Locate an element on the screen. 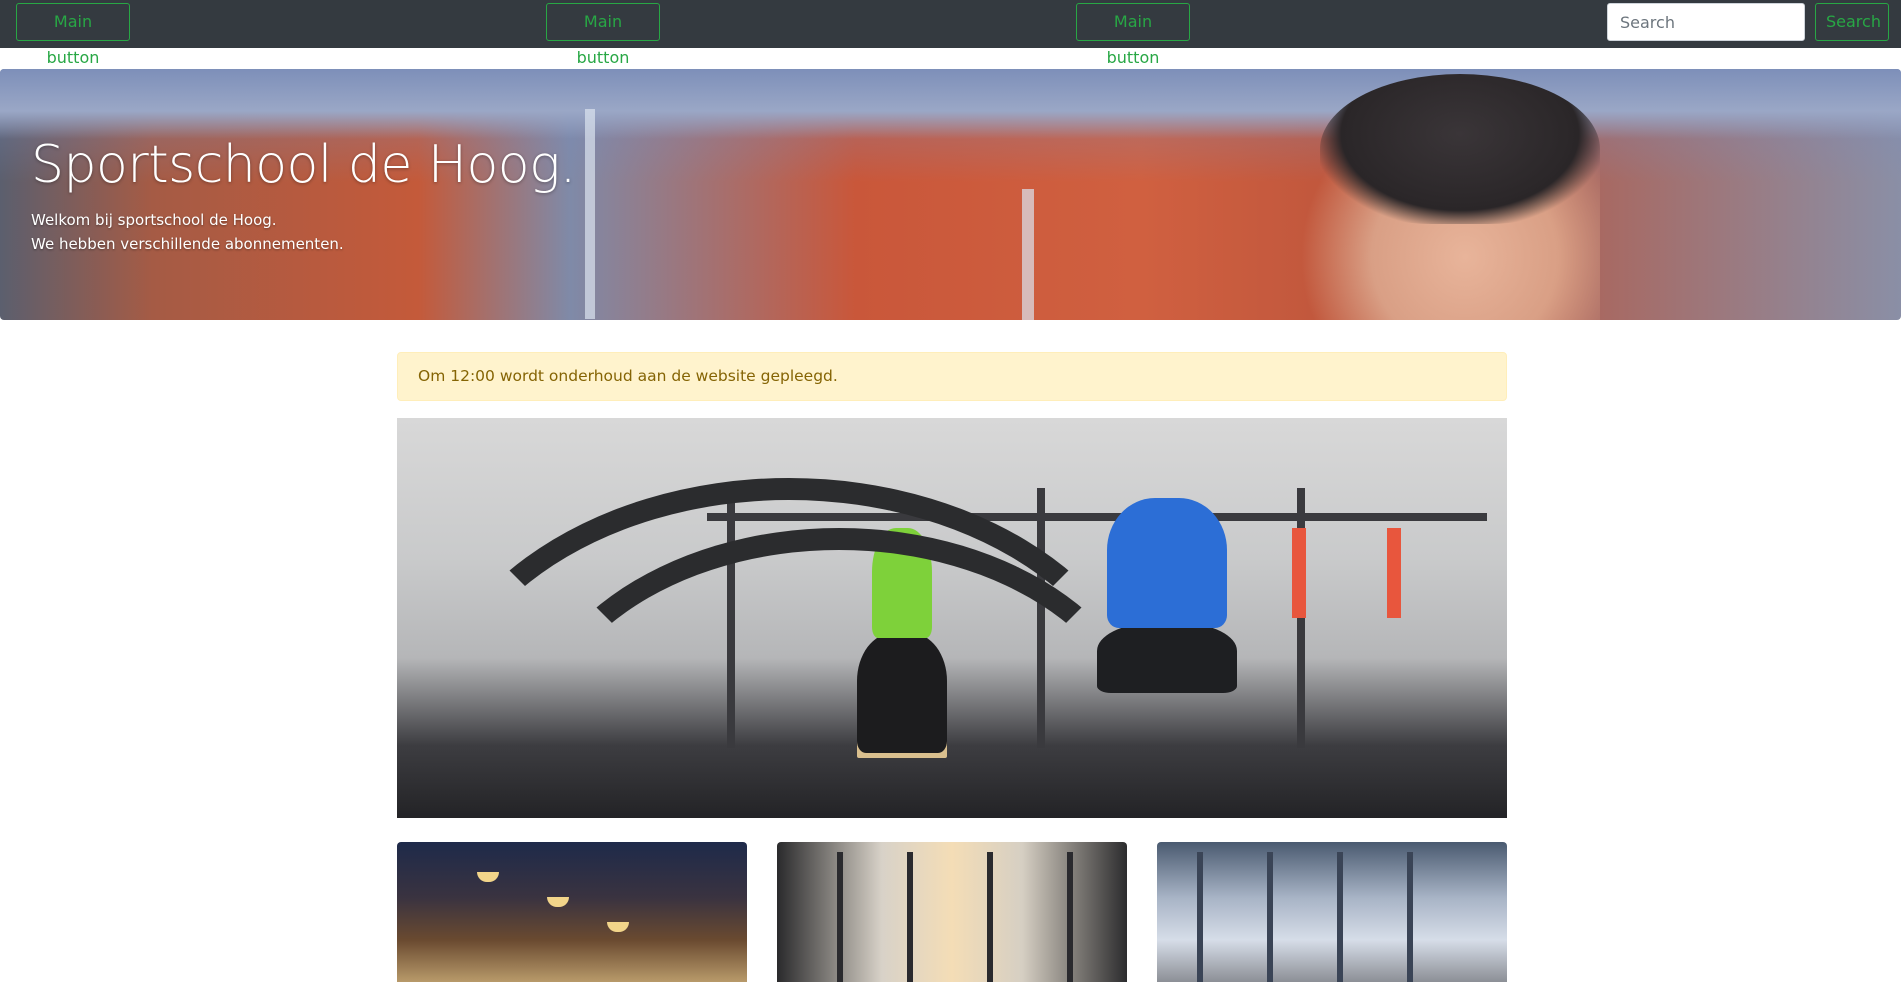  search-input is located at coordinates (1706, 22).